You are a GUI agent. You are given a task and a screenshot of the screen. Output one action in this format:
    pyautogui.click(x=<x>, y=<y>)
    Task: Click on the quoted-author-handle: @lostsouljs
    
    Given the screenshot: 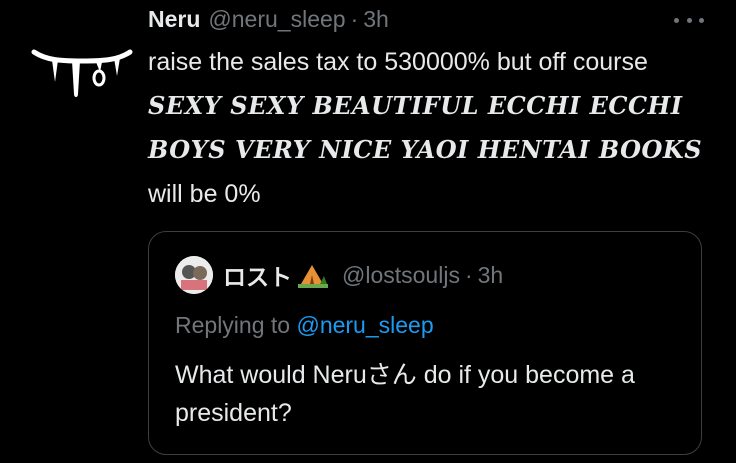 What is the action you would take?
    pyautogui.click(x=401, y=275)
    